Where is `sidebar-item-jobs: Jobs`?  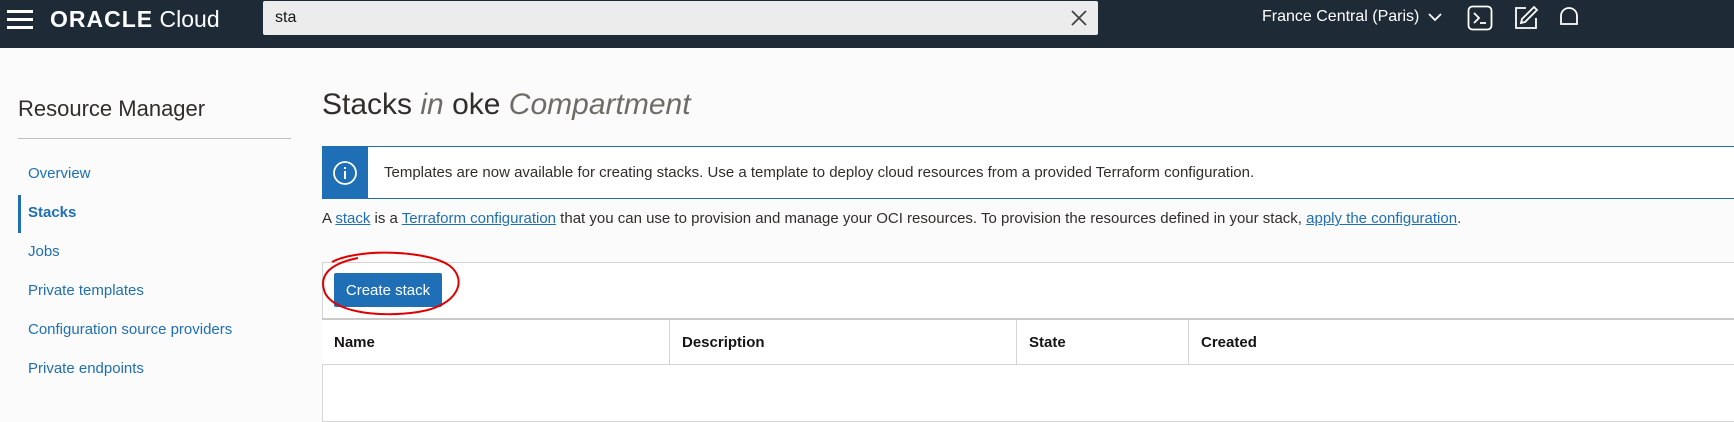 sidebar-item-jobs: Jobs is located at coordinates (44, 251).